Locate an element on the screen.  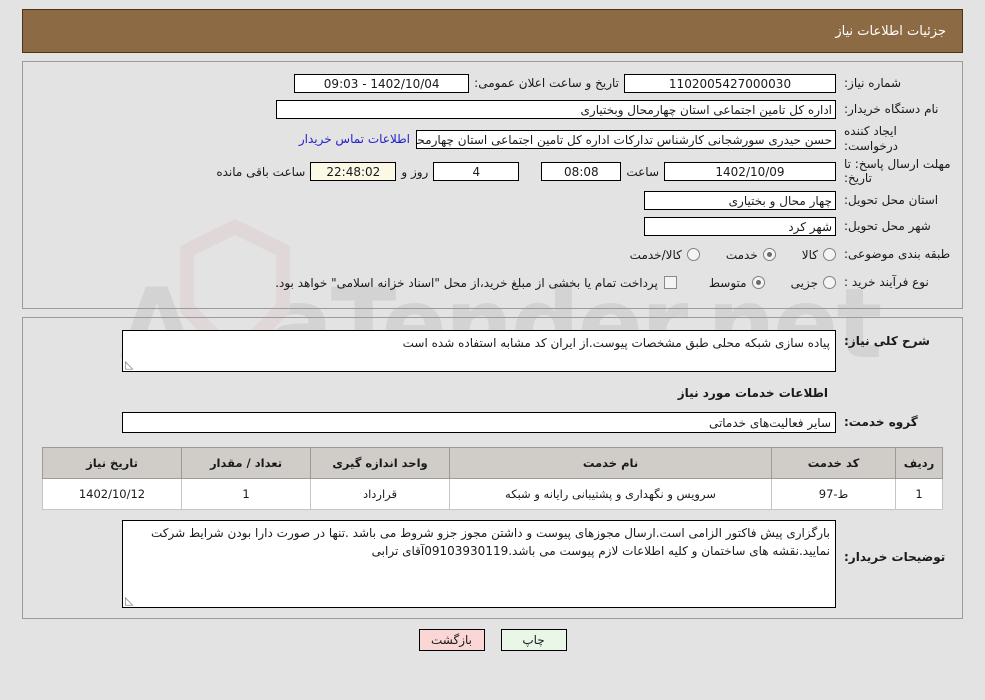
col-quantity: تعداد / مقدار is located at coordinates (246, 462).